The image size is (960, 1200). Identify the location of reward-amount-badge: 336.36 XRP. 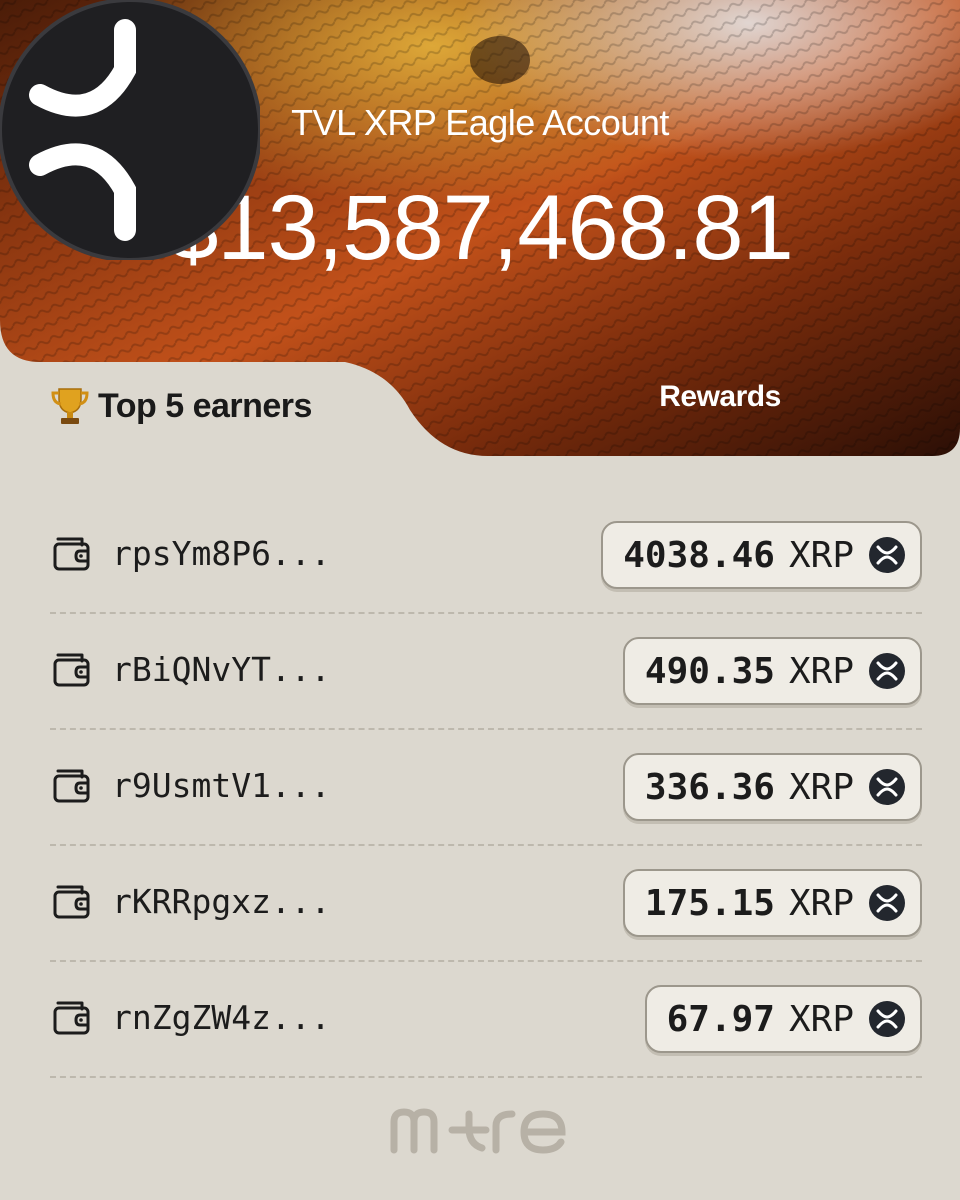
(772, 787).